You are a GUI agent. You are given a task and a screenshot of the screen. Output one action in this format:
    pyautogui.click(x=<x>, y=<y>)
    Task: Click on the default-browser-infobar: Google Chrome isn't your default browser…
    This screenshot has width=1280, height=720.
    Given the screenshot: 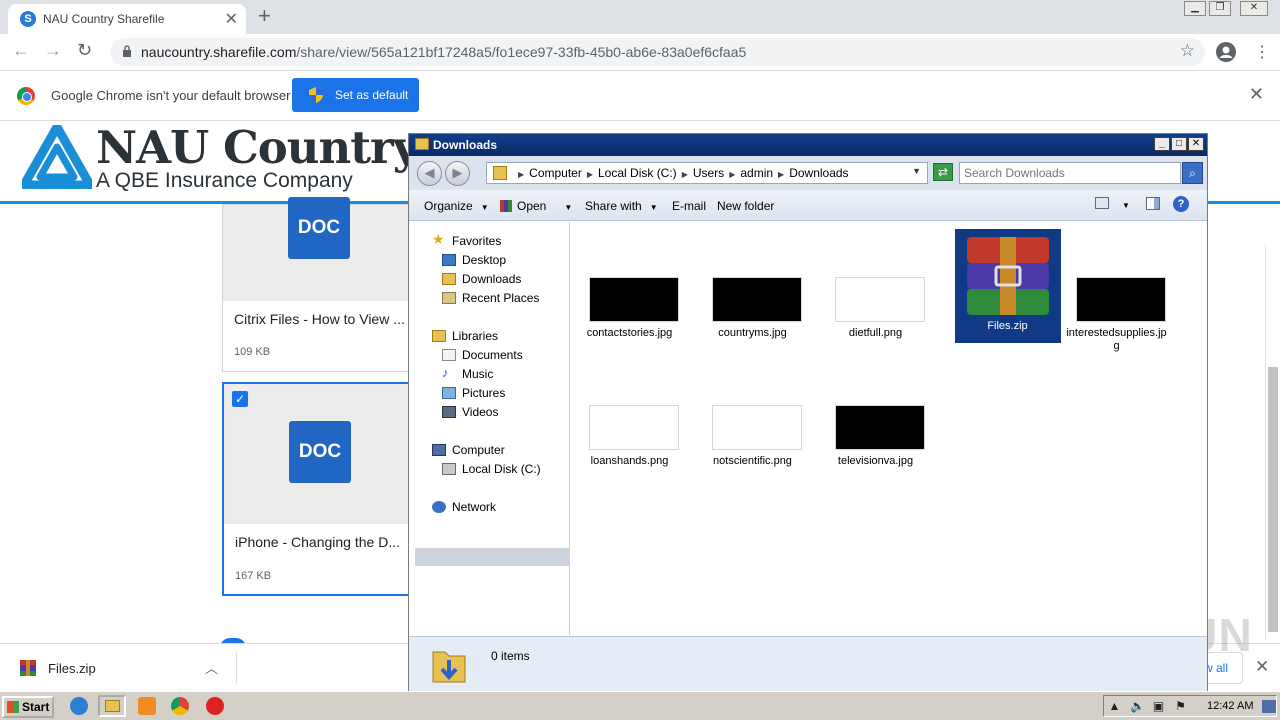 What is the action you would take?
    pyautogui.click(x=640, y=96)
    